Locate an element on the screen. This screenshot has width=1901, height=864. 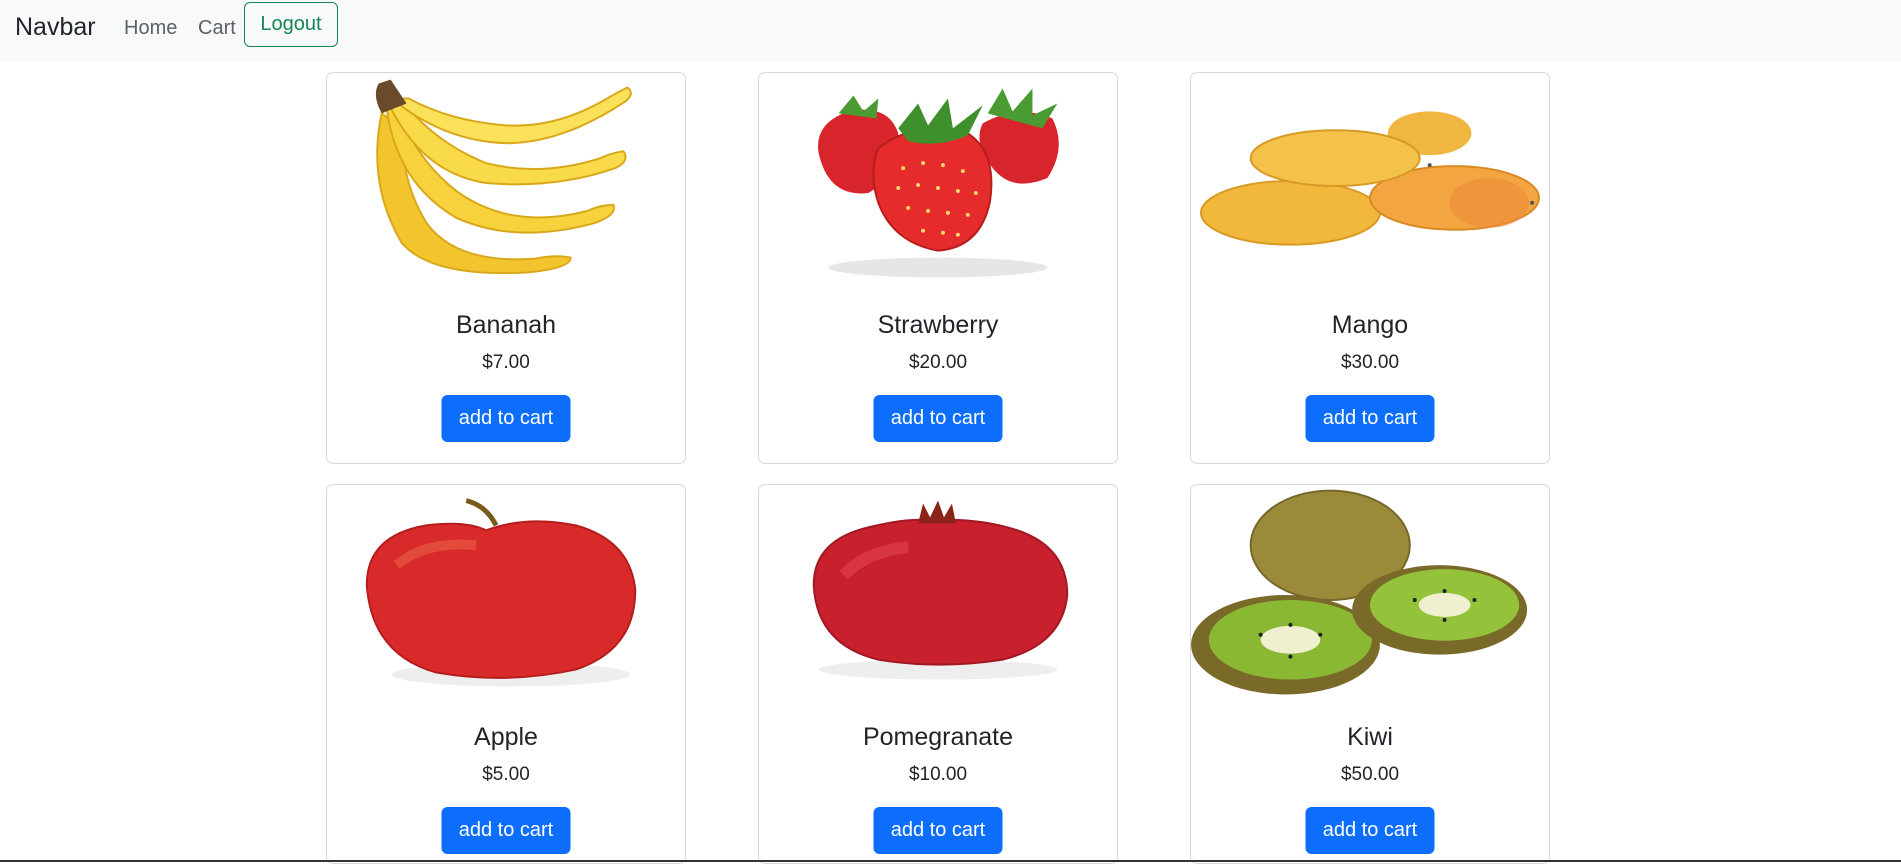
product-card: Apple $5.00 add to cart is located at coordinates (506, 674).